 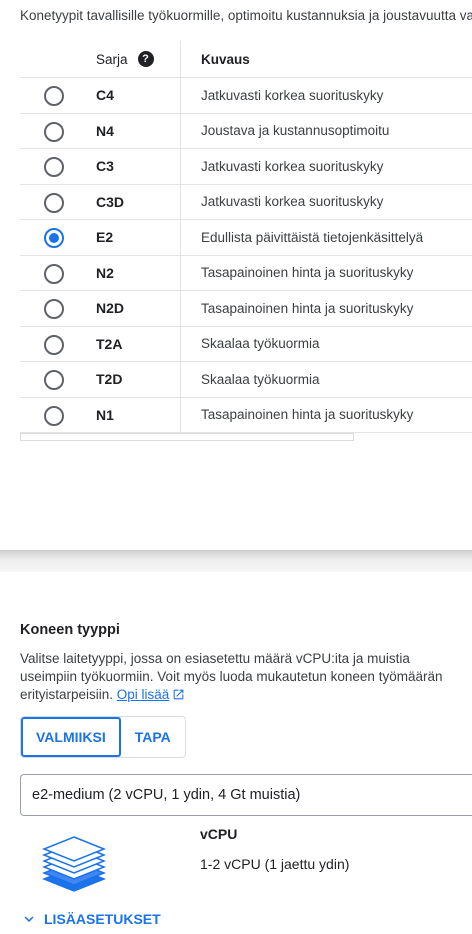 I want to click on chevron-down-icon, so click(x=29, y=919).